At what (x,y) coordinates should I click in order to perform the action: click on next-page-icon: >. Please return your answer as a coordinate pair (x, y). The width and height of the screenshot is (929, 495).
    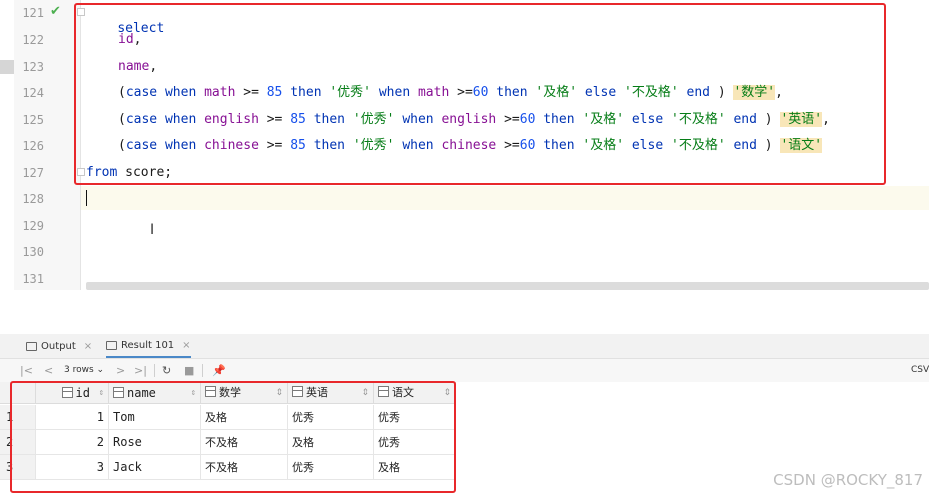
    Looking at the image, I should click on (120, 370).